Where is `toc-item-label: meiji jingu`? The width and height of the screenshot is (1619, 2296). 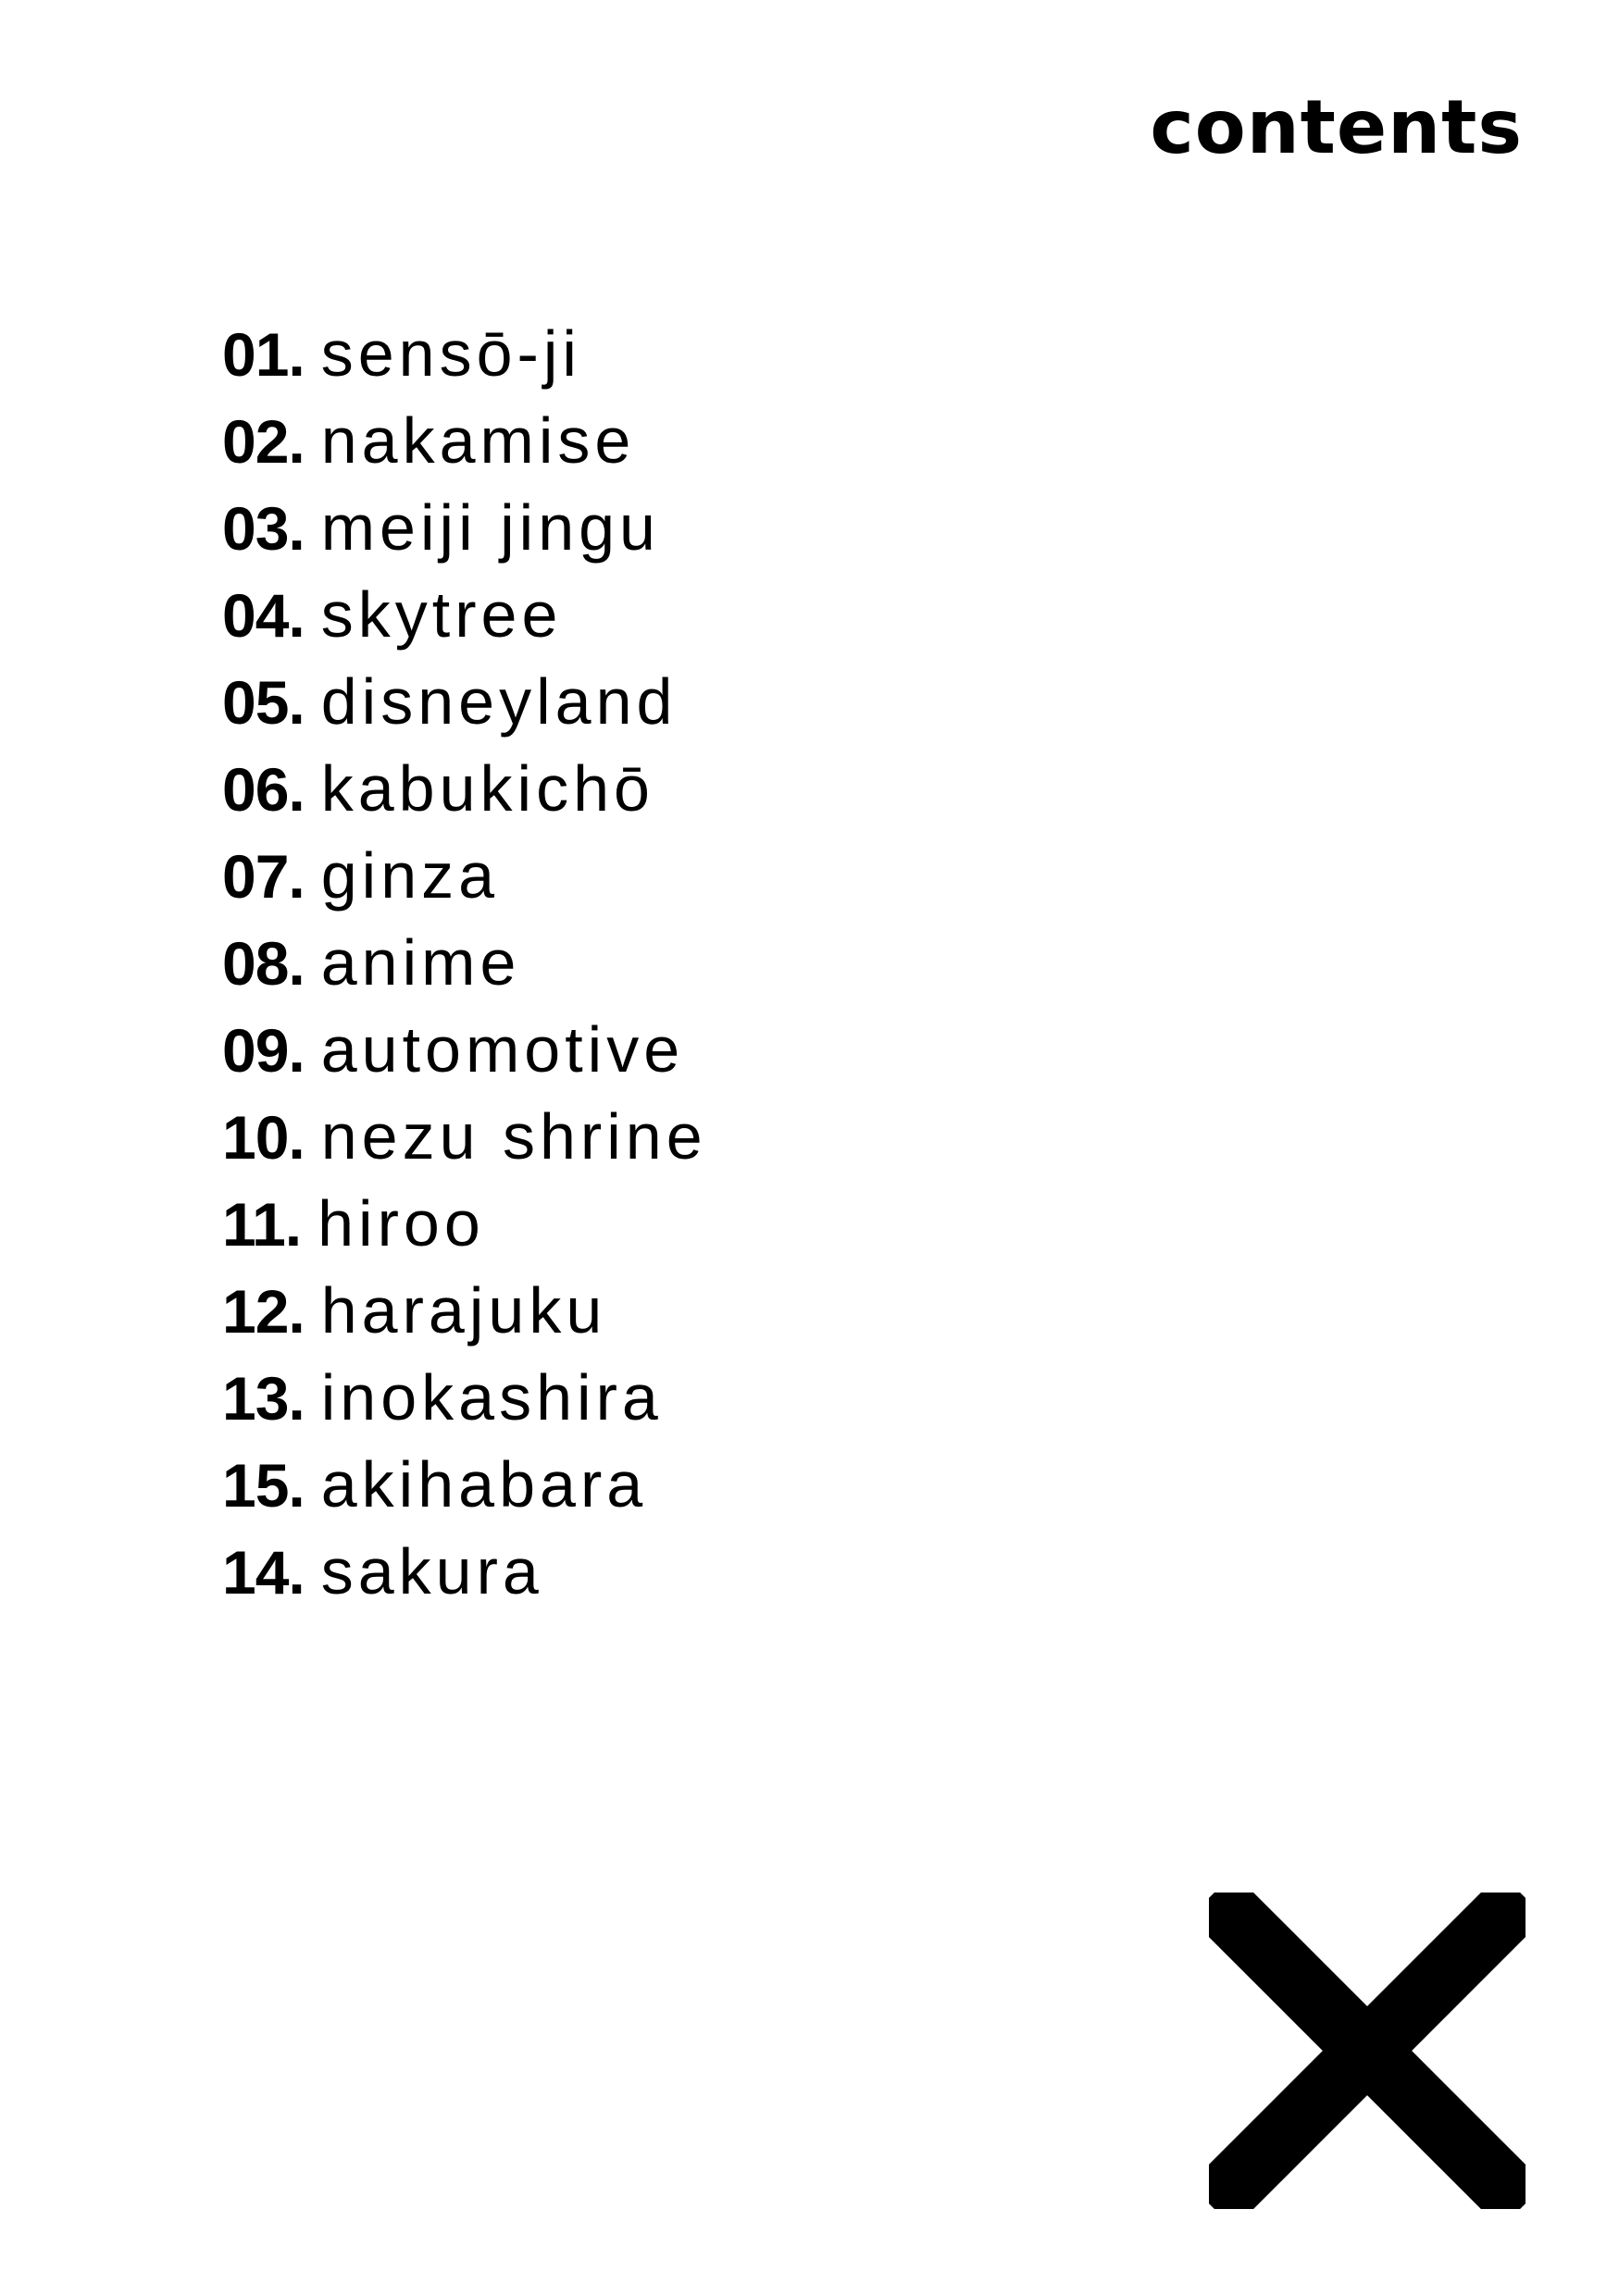
toc-item-label: meiji jingu is located at coordinates (490, 527).